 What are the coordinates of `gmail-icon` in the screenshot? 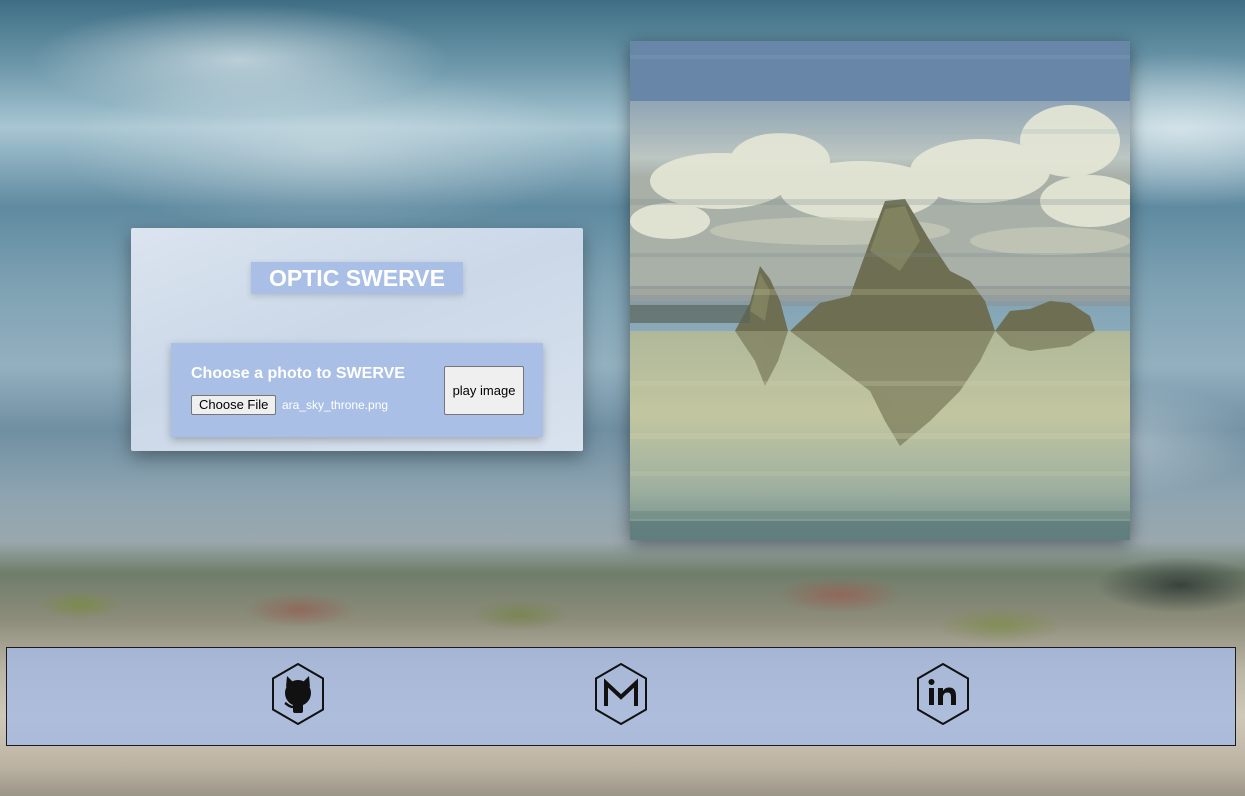 It's located at (621, 694).